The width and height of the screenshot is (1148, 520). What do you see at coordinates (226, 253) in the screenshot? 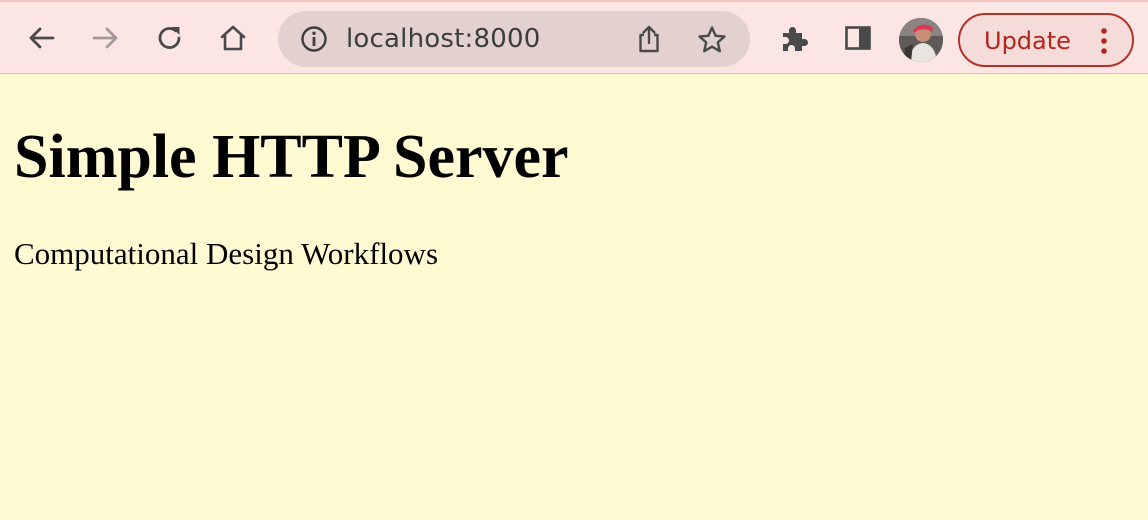
I see `page-subtitle: Computational Design Workflows` at bounding box center [226, 253].